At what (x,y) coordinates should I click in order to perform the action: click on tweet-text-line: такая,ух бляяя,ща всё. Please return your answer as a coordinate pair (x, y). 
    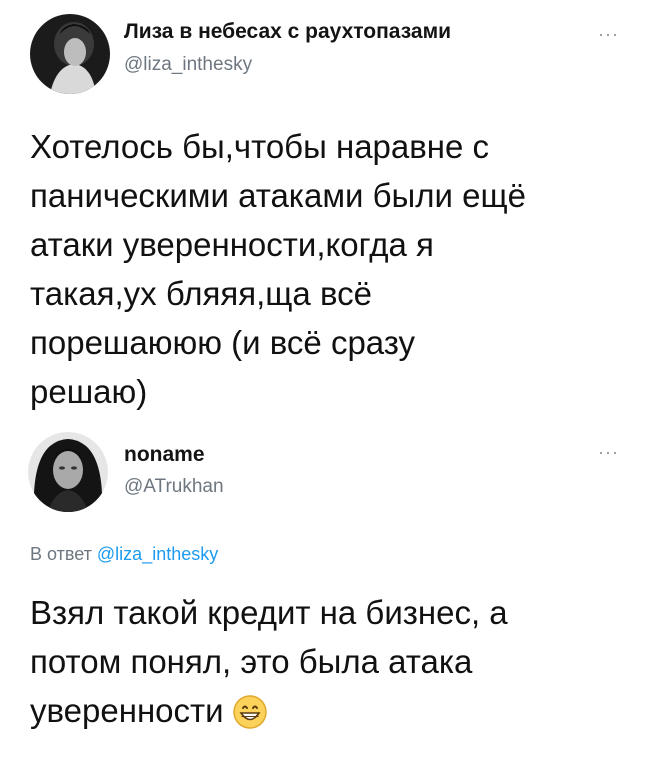
    Looking at the image, I should click on (201, 293).